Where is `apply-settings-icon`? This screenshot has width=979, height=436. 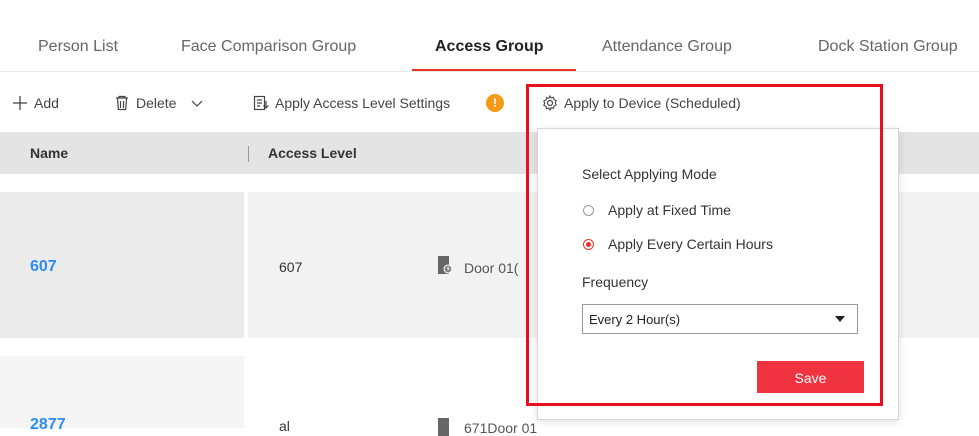 apply-settings-icon is located at coordinates (261, 103).